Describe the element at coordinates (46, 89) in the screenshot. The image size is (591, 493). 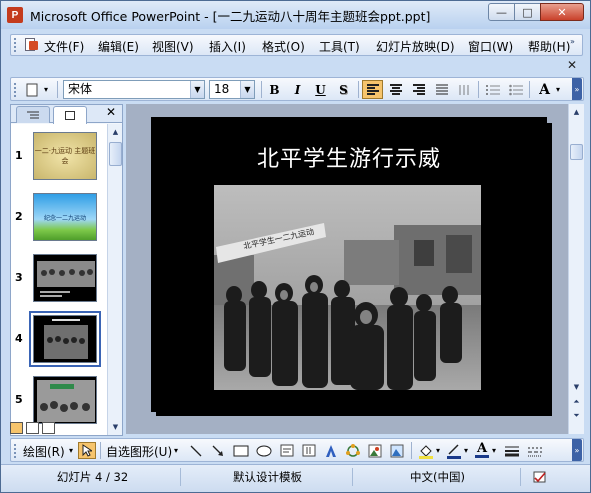
I see `new-dropdown-icon: ▾` at that location.